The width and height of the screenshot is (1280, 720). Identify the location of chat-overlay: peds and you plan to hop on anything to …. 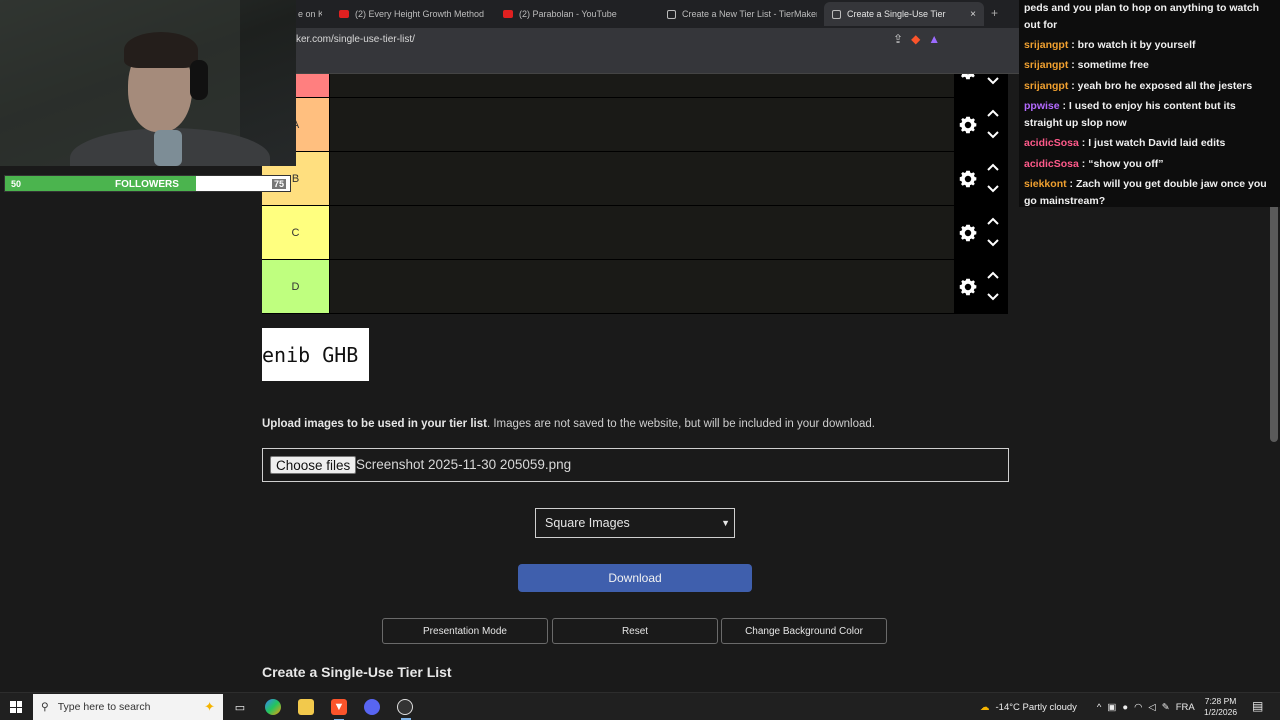
(1149, 103).